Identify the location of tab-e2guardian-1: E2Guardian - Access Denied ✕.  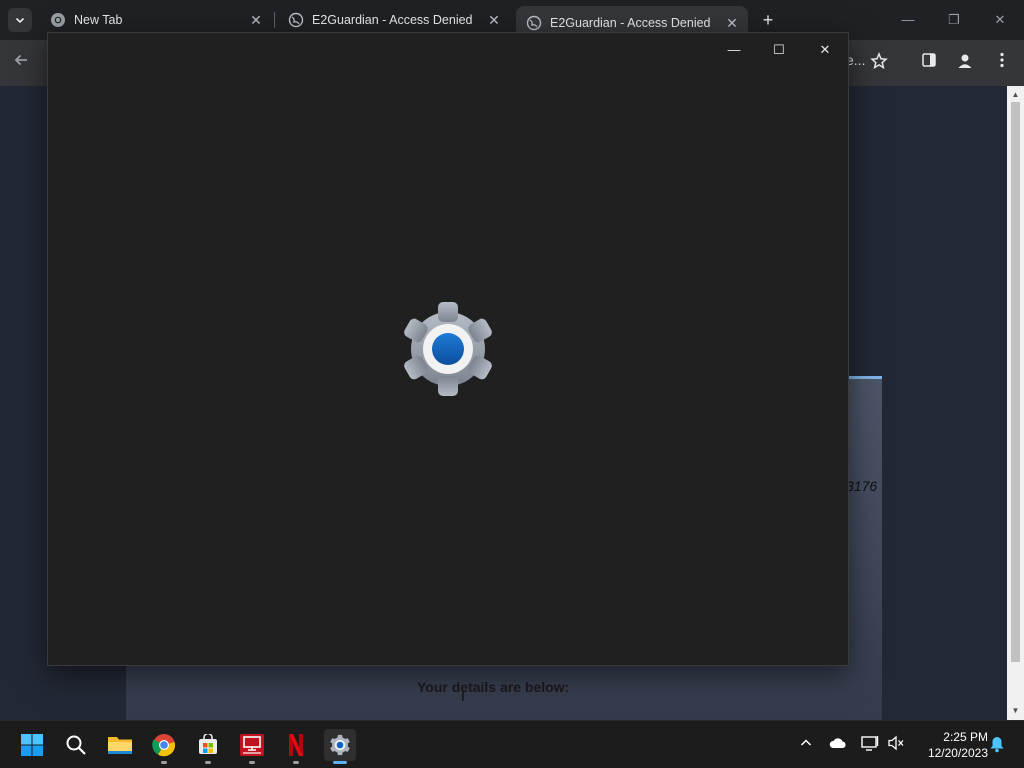
(394, 20).